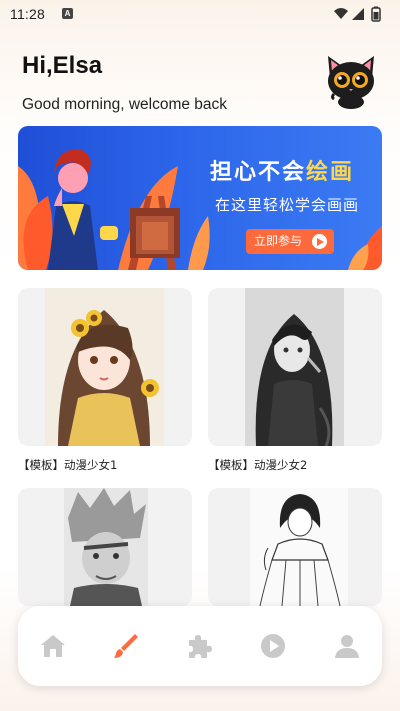 Image resolution: width=400 pixels, height=711 pixels. I want to click on banner-title: 担心不会绘画, so click(282, 170).